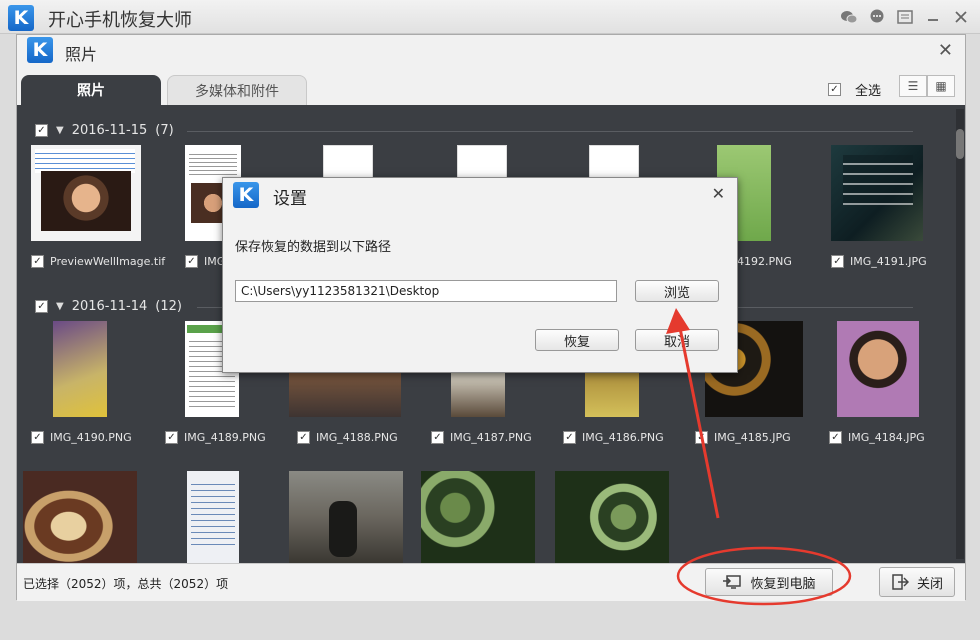 Image resolution: width=980 pixels, height=640 pixels. What do you see at coordinates (929, 584) in the screenshot?
I see `close-label: 关闭` at bounding box center [929, 584].